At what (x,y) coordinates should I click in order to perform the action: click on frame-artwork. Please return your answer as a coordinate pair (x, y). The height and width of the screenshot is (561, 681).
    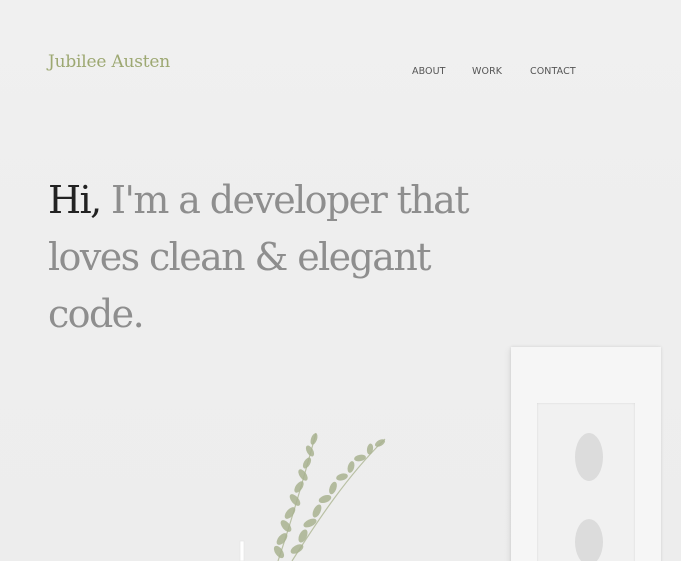
    Looking at the image, I should click on (586, 482).